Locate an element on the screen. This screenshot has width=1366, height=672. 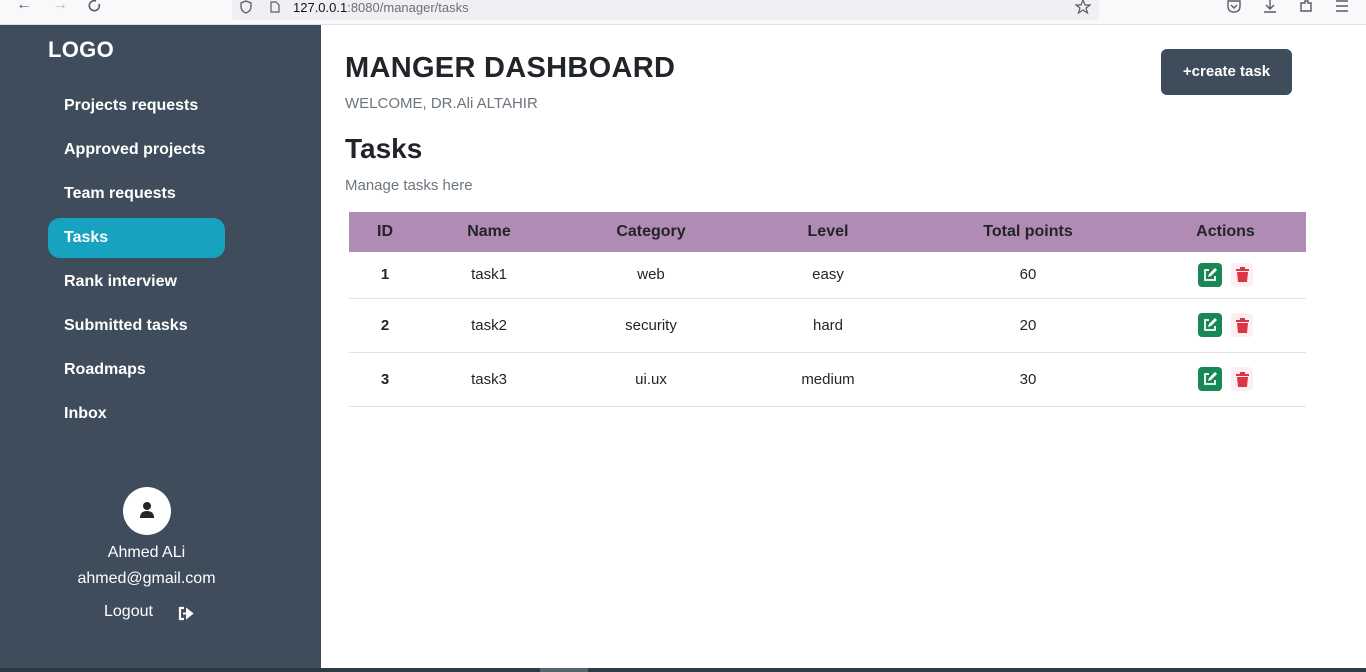
extensions-icon is located at coordinates (1306, 7).